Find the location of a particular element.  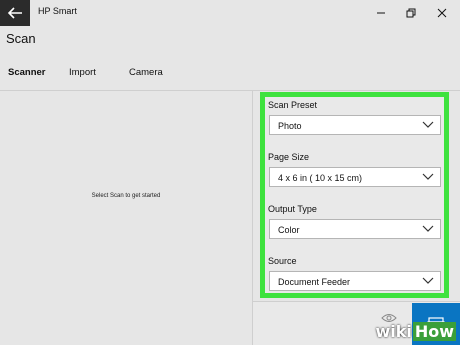

watermark: wiki How is located at coordinates (415, 331).